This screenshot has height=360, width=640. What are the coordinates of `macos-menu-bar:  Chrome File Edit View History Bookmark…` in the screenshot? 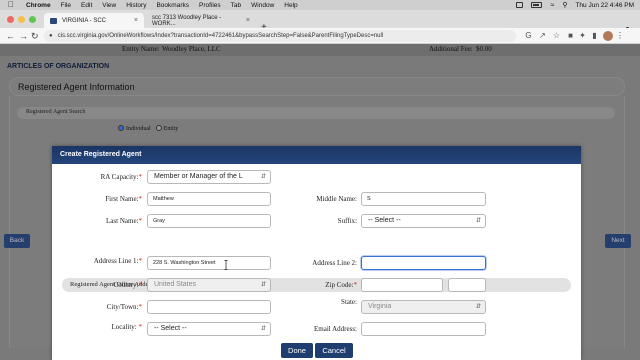 It's located at (320, 5).